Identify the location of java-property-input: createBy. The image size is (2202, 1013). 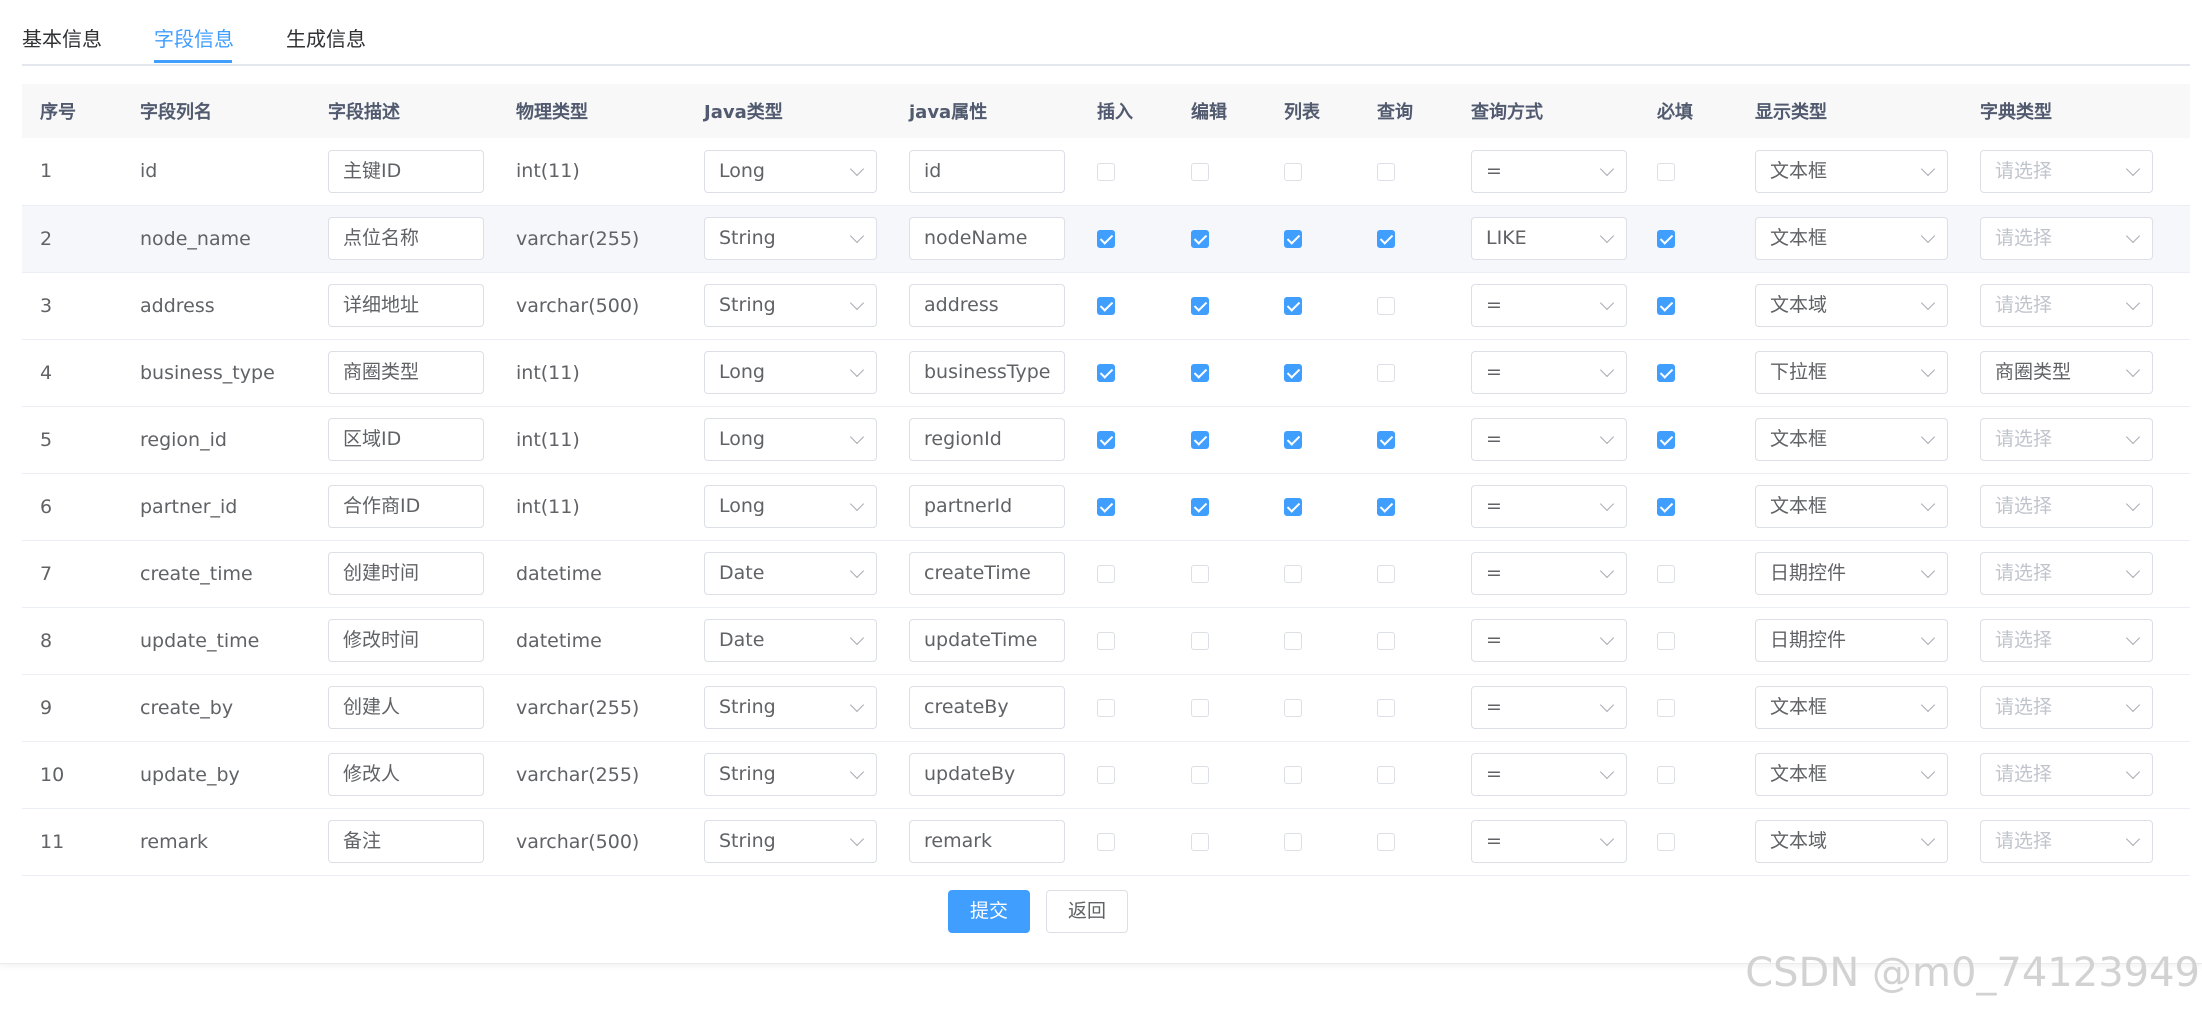
(987, 707).